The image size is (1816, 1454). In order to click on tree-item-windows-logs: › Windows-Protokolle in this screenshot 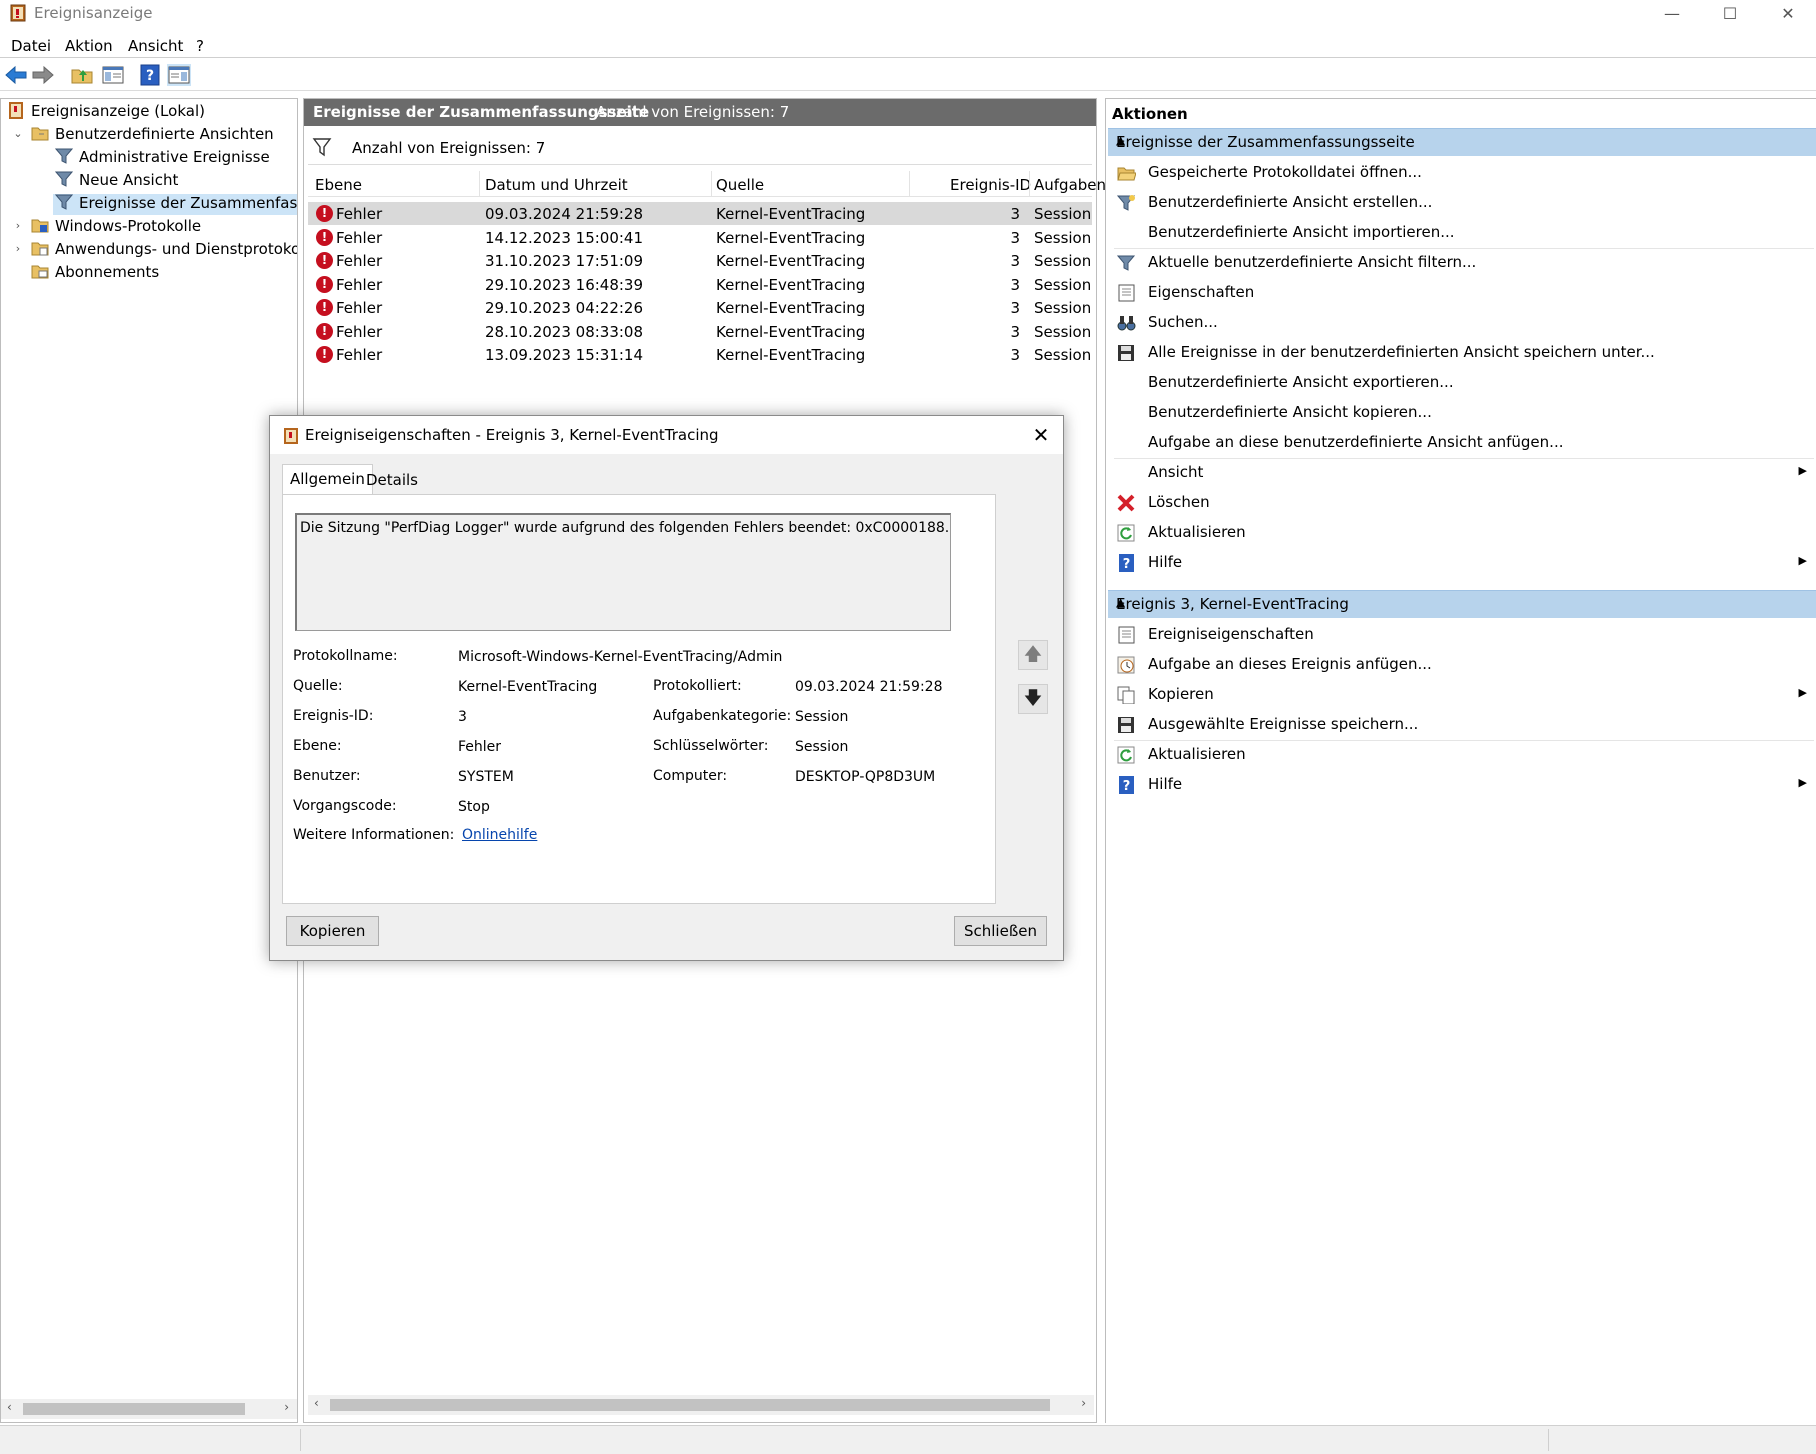, I will do `click(108, 227)`.